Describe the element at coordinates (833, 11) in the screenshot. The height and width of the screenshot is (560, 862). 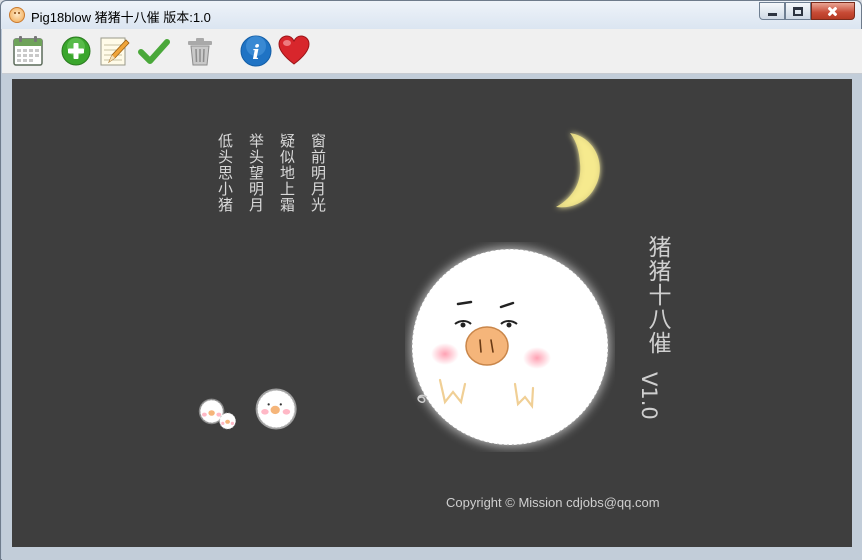
I see `close-button` at that location.